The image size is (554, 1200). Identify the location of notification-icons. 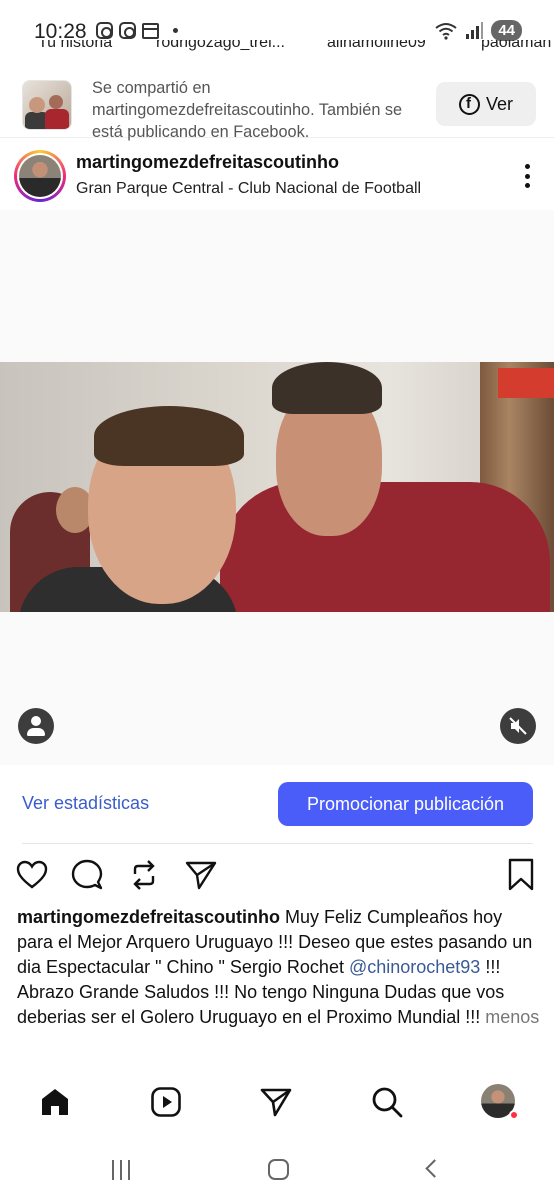
(137, 30).